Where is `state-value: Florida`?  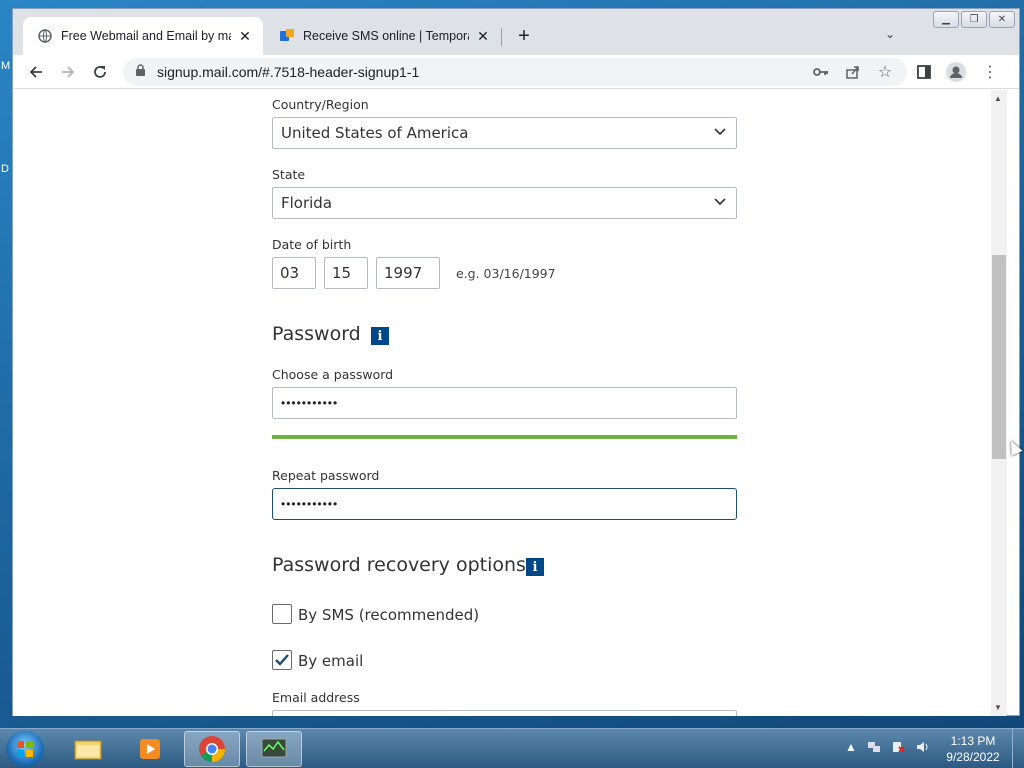
state-value: Florida is located at coordinates (307, 203).